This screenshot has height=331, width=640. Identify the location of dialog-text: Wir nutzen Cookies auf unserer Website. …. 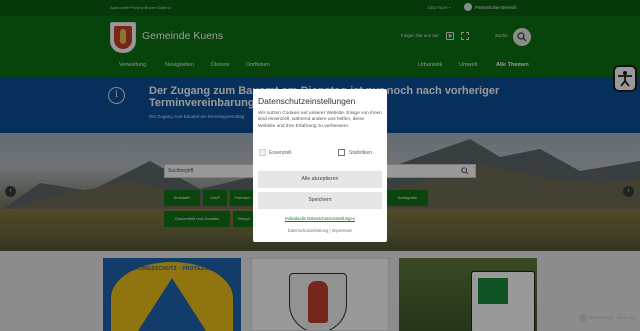
(320, 120).